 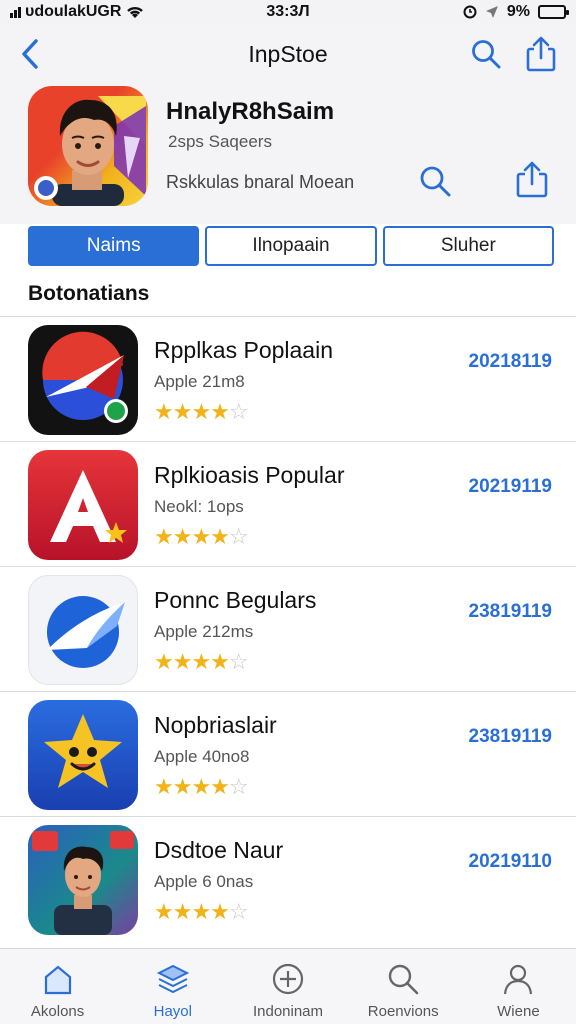 I want to click on nav-bar: InpStoe, so click(x=288, y=54).